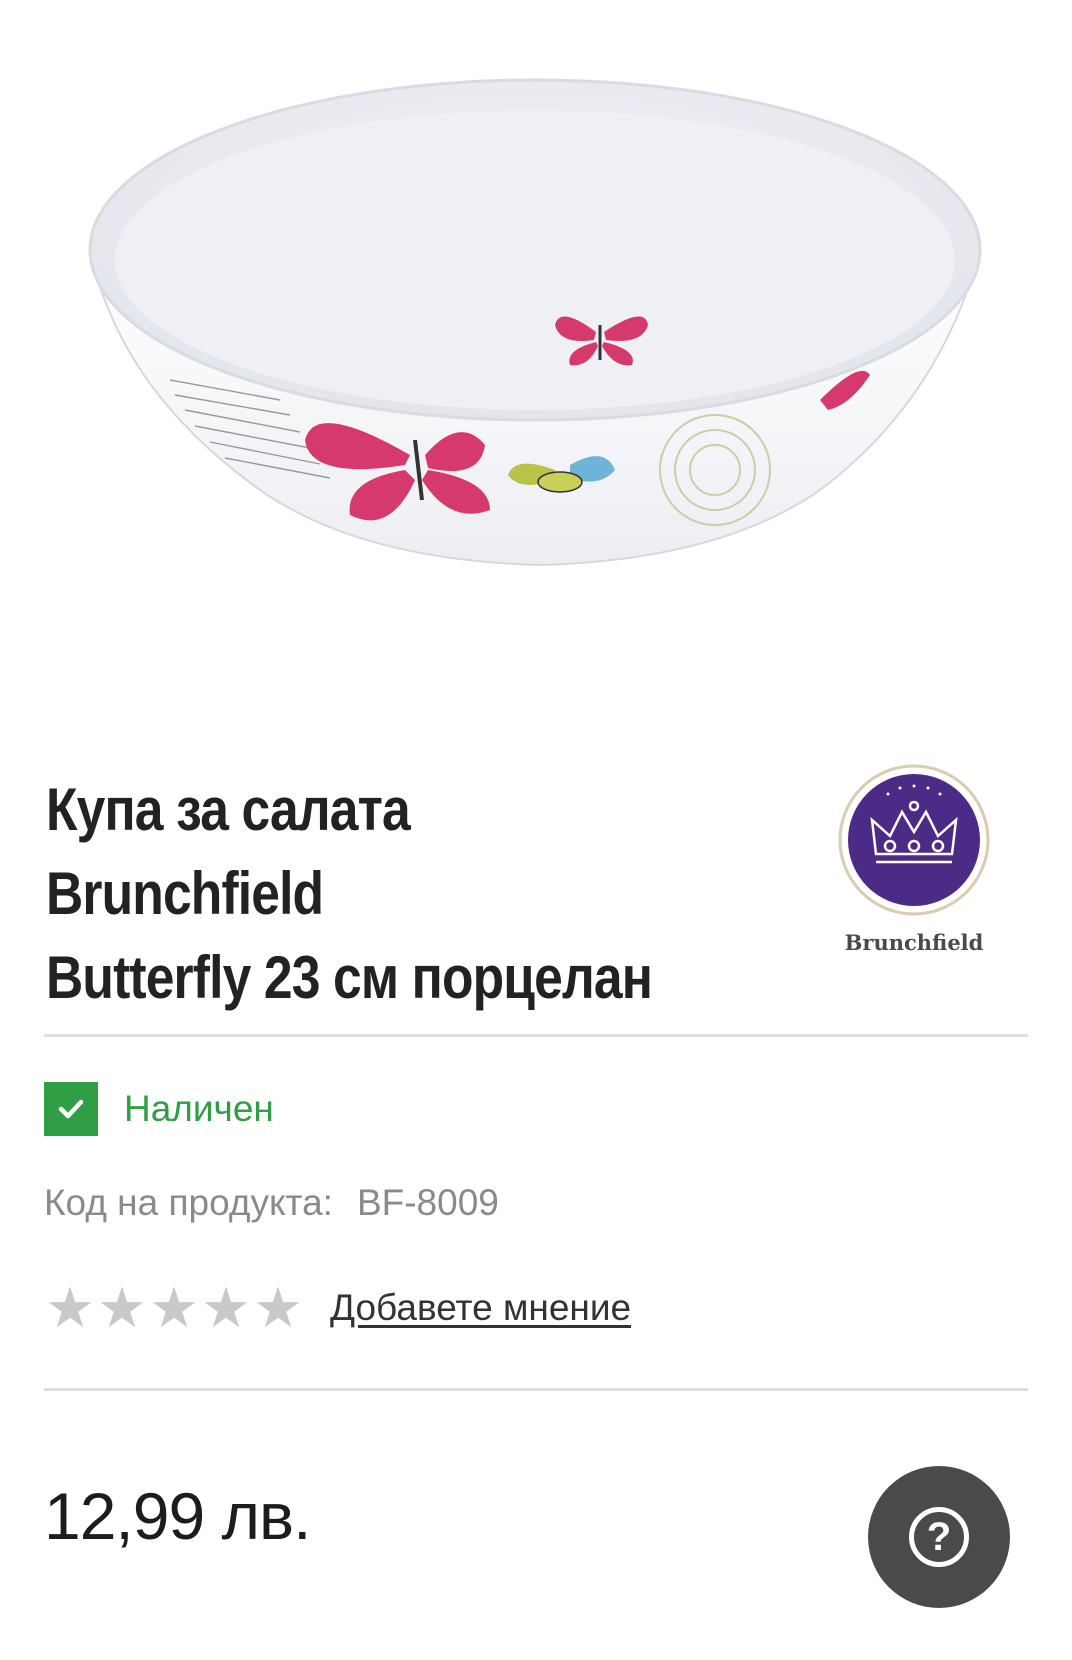 The image size is (1072, 1660). What do you see at coordinates (914, 863) in the screenshot?
I see `brand-logo: Brunchfield` at bounding box center [914, 863].